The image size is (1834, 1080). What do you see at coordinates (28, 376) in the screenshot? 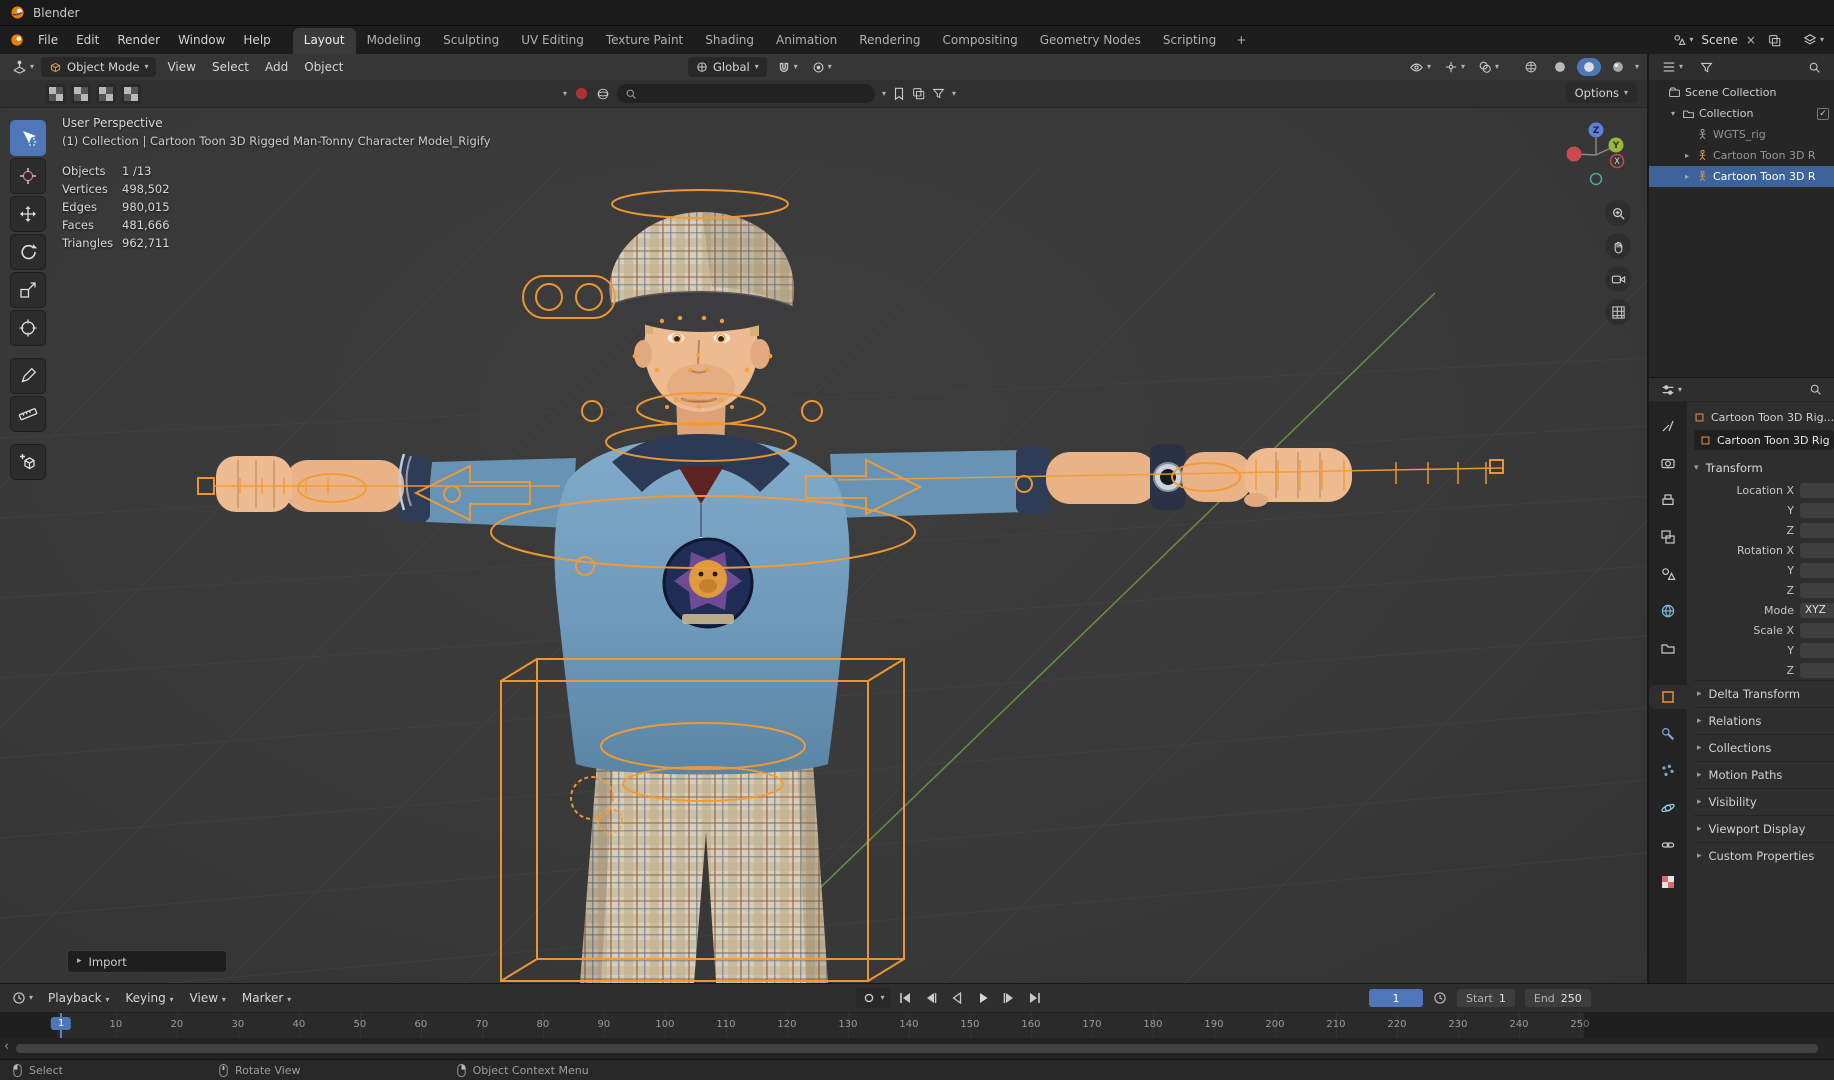
I see `tool-annotate` at bounding box center [28, 376].